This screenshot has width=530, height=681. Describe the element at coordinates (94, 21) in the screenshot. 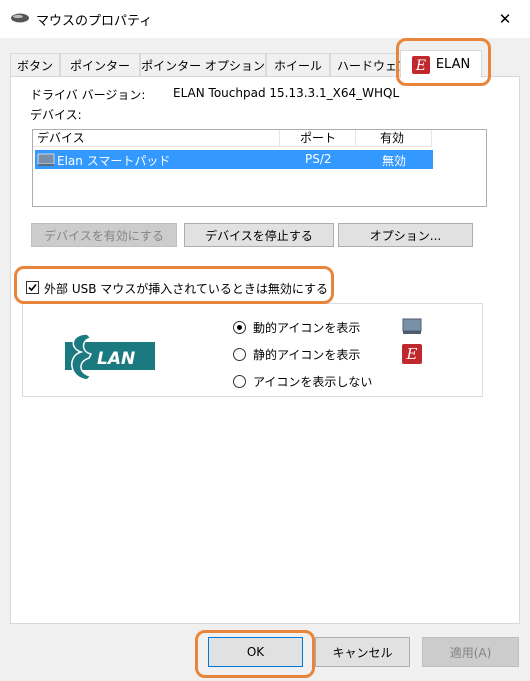

I see `window-title: マウスのプロパティ` at that location.